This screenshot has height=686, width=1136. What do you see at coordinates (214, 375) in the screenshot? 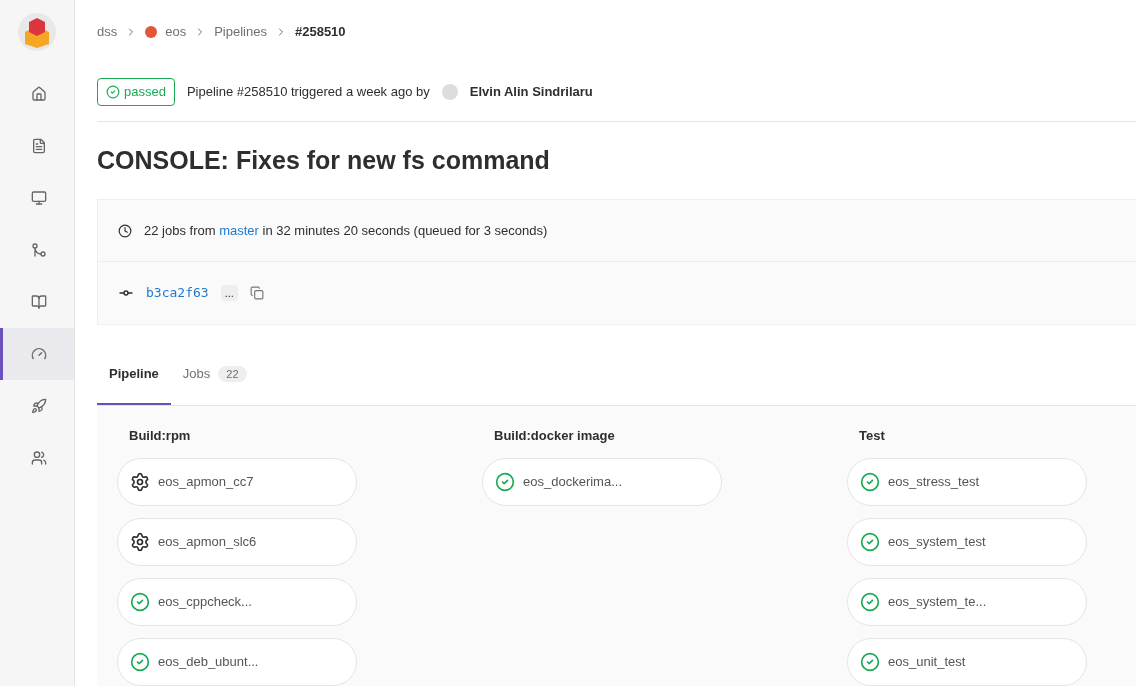
I see `tab: Jobs 22` at bounding box center [214, 375].